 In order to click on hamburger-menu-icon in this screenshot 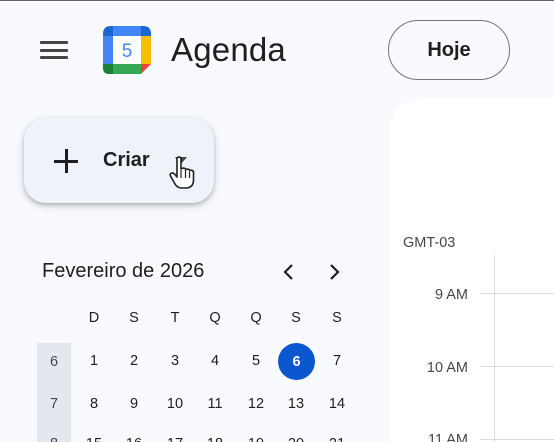, I will do `click(54, 42)`.